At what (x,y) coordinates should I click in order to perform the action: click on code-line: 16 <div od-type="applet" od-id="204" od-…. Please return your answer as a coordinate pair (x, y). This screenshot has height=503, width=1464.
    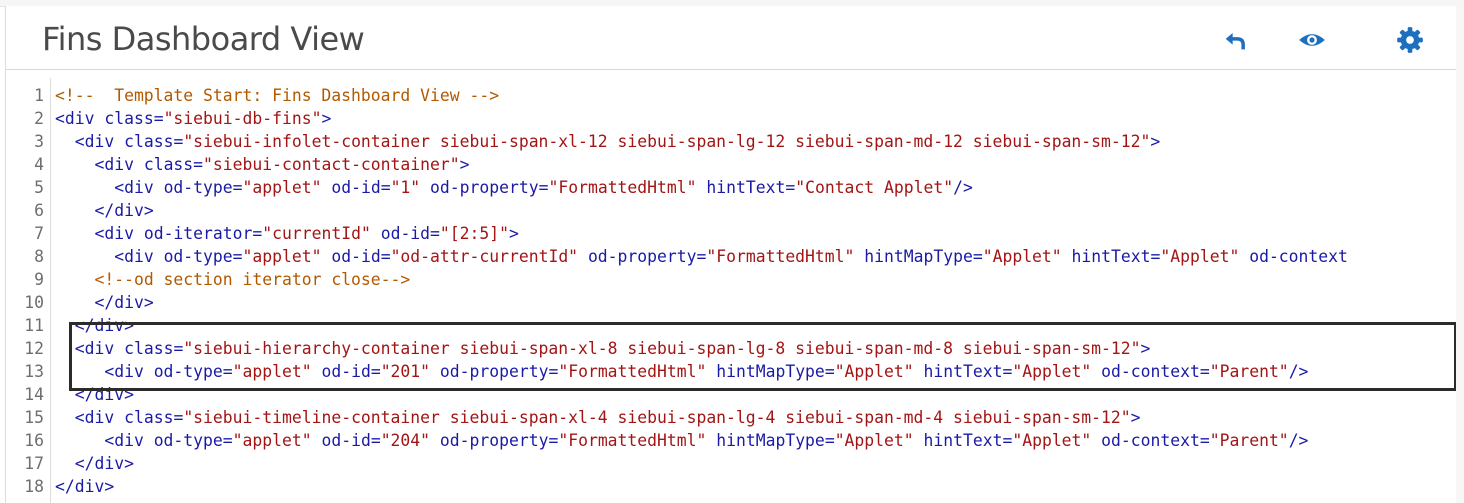
    Looking at the image, I should click on (731, 440).